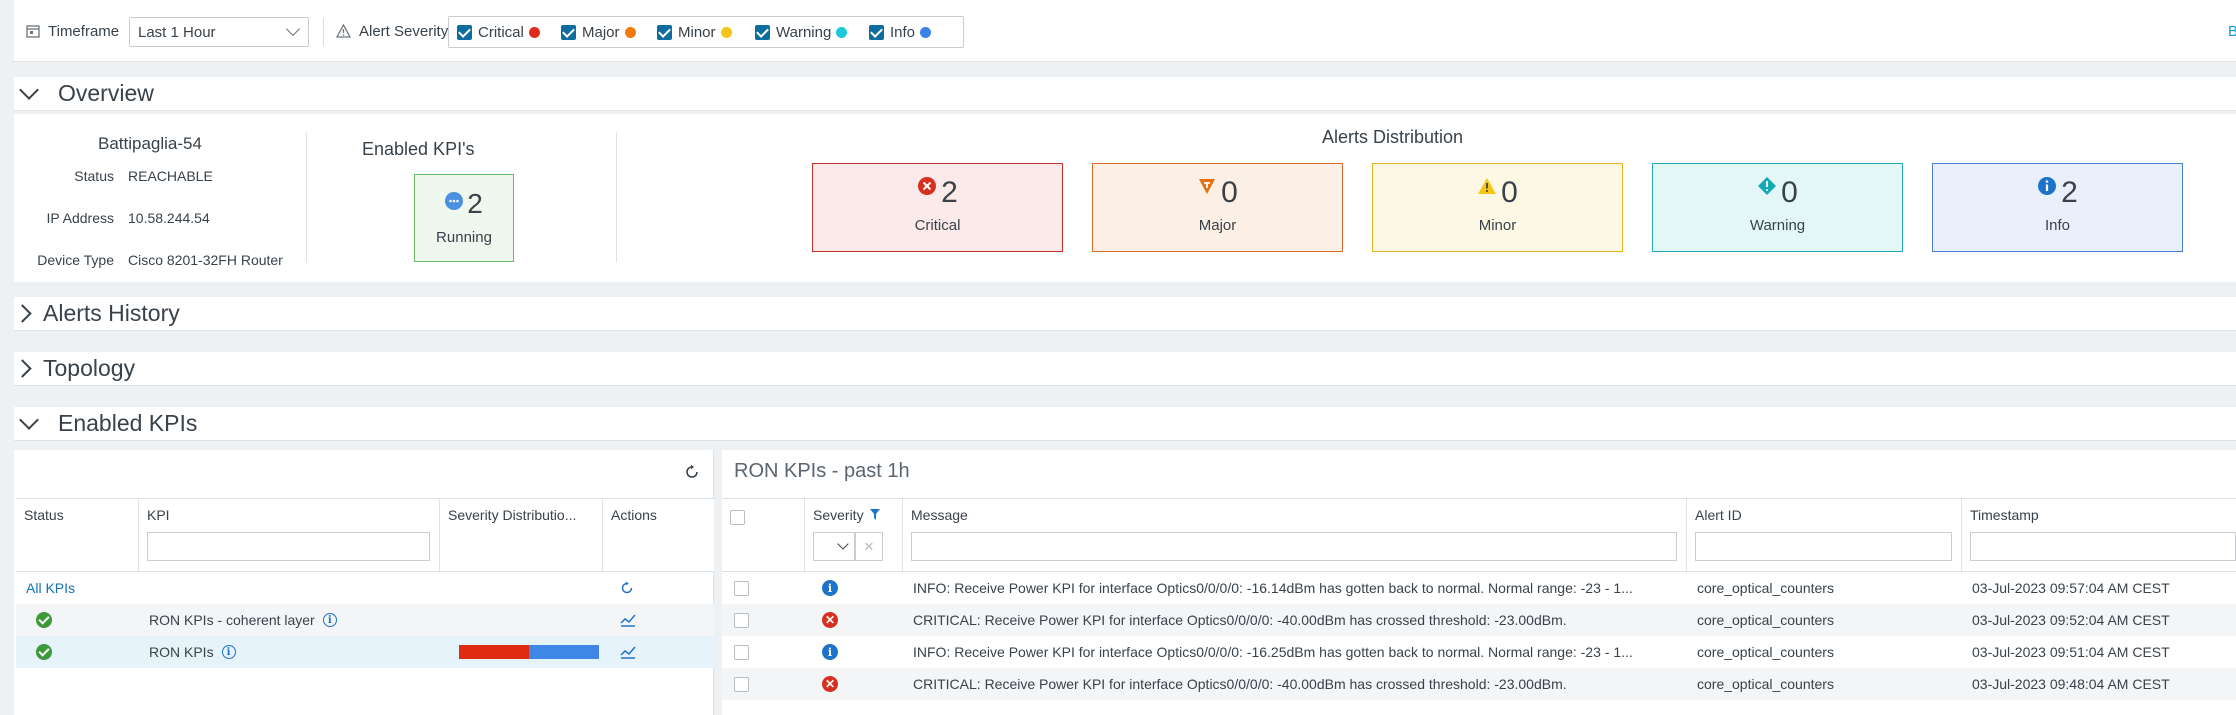 This screenshot has width=2236, height=715. What do you see at coordinates (170, 176) in the screenshot?
I see `status-value: REACHABLE` at bounding box center [170, 176].